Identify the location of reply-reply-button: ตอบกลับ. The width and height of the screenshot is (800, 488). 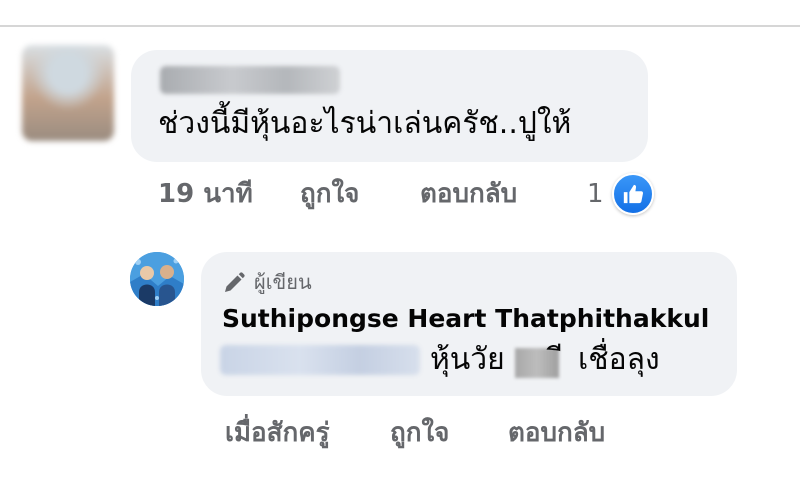
(556, 433).